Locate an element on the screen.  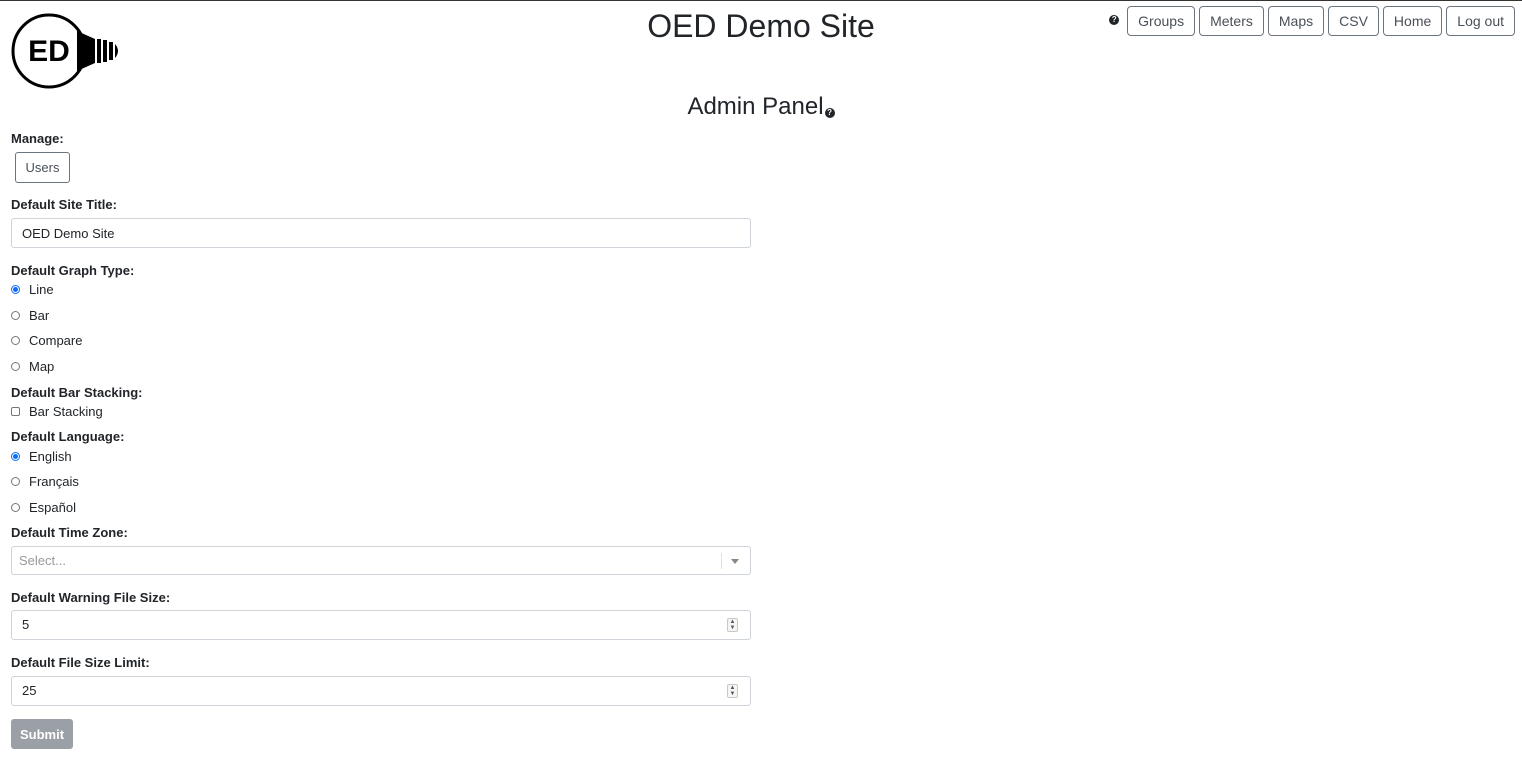
graph-type-option-bar: Bar is located at coordinates (30, 315).